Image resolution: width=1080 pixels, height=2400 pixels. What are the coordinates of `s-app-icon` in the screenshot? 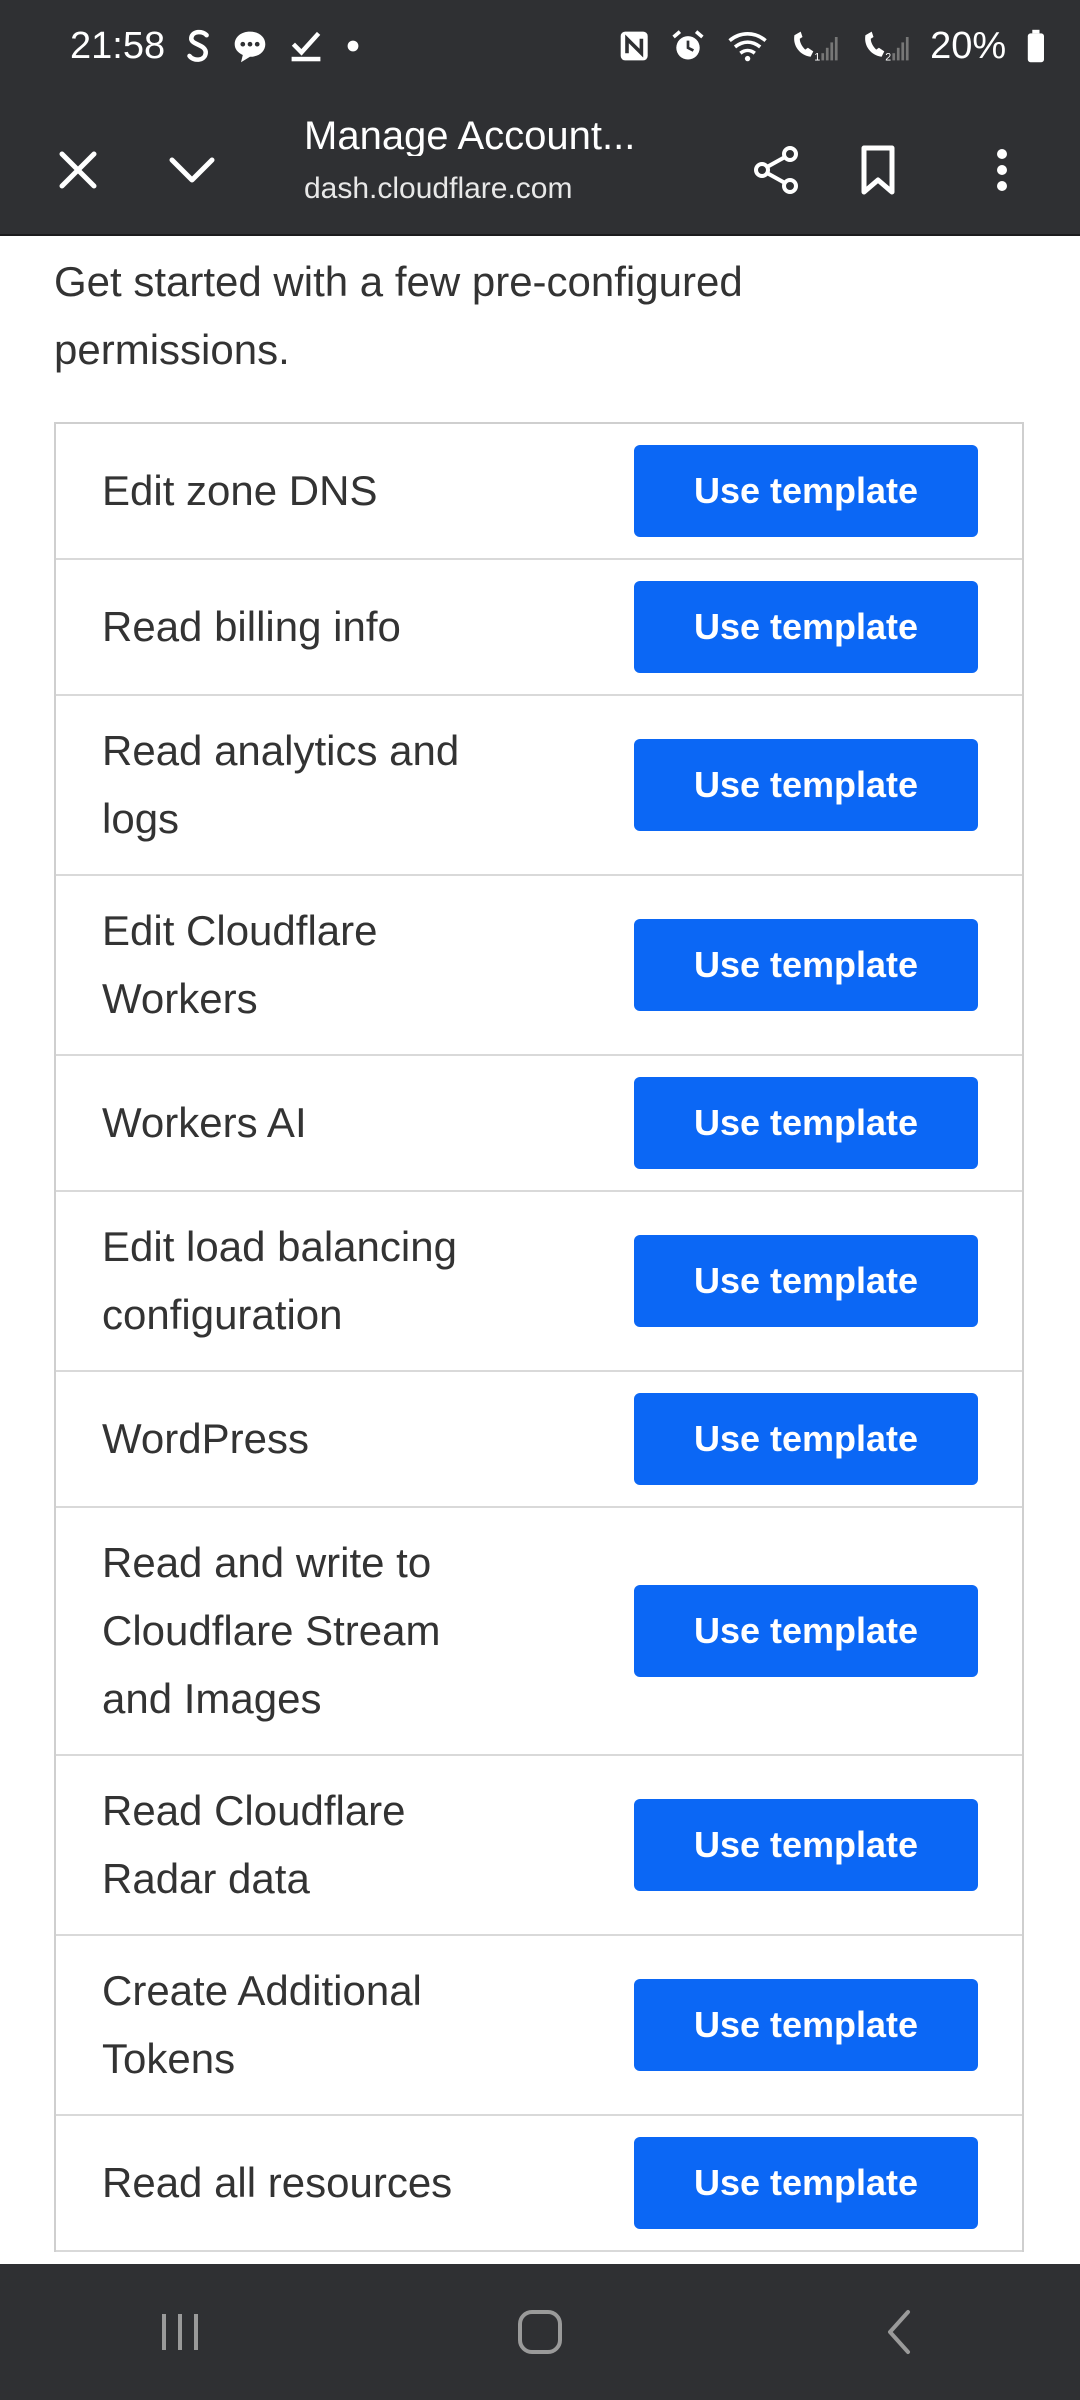 It's located at (198, 46).